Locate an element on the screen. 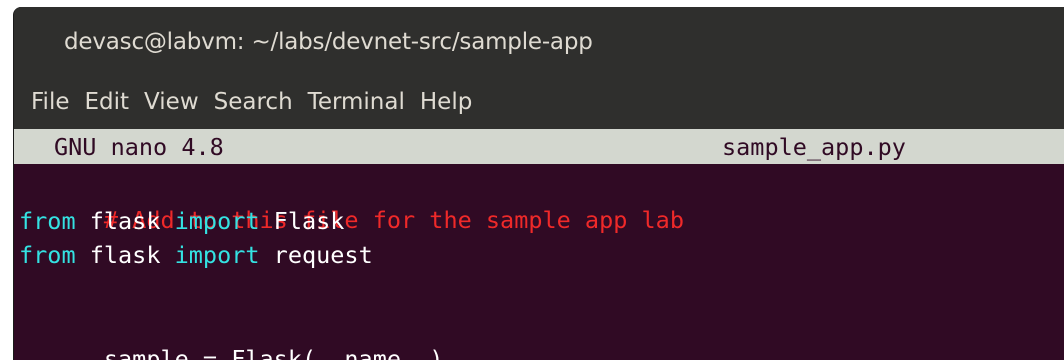 The image size is (1064, 360). code-line-2: from flask import Flask is located at coordinates (181, 221).